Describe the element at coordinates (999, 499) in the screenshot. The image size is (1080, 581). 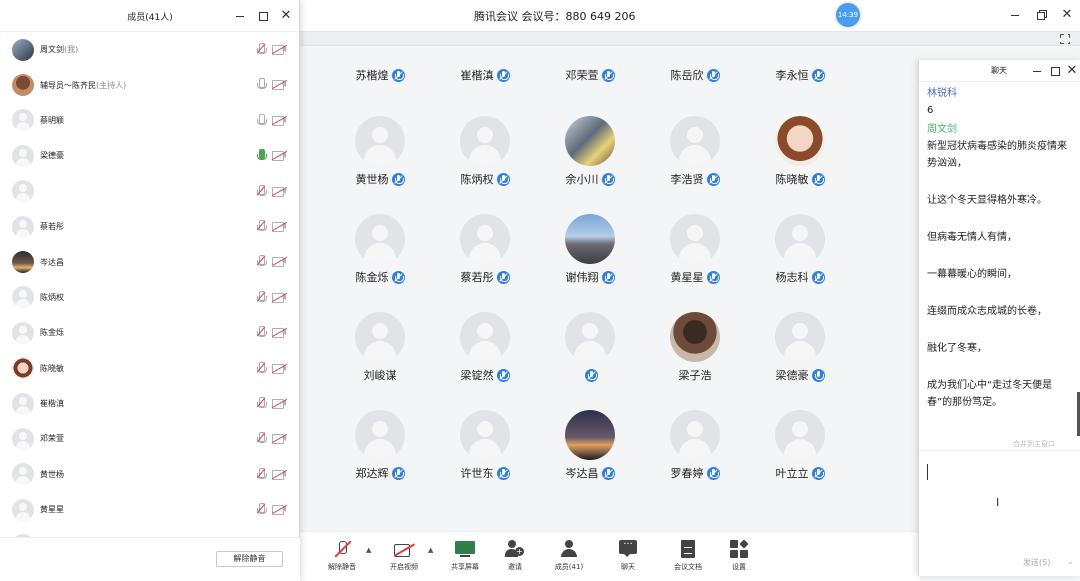
I see `chat-input: I` at that location.